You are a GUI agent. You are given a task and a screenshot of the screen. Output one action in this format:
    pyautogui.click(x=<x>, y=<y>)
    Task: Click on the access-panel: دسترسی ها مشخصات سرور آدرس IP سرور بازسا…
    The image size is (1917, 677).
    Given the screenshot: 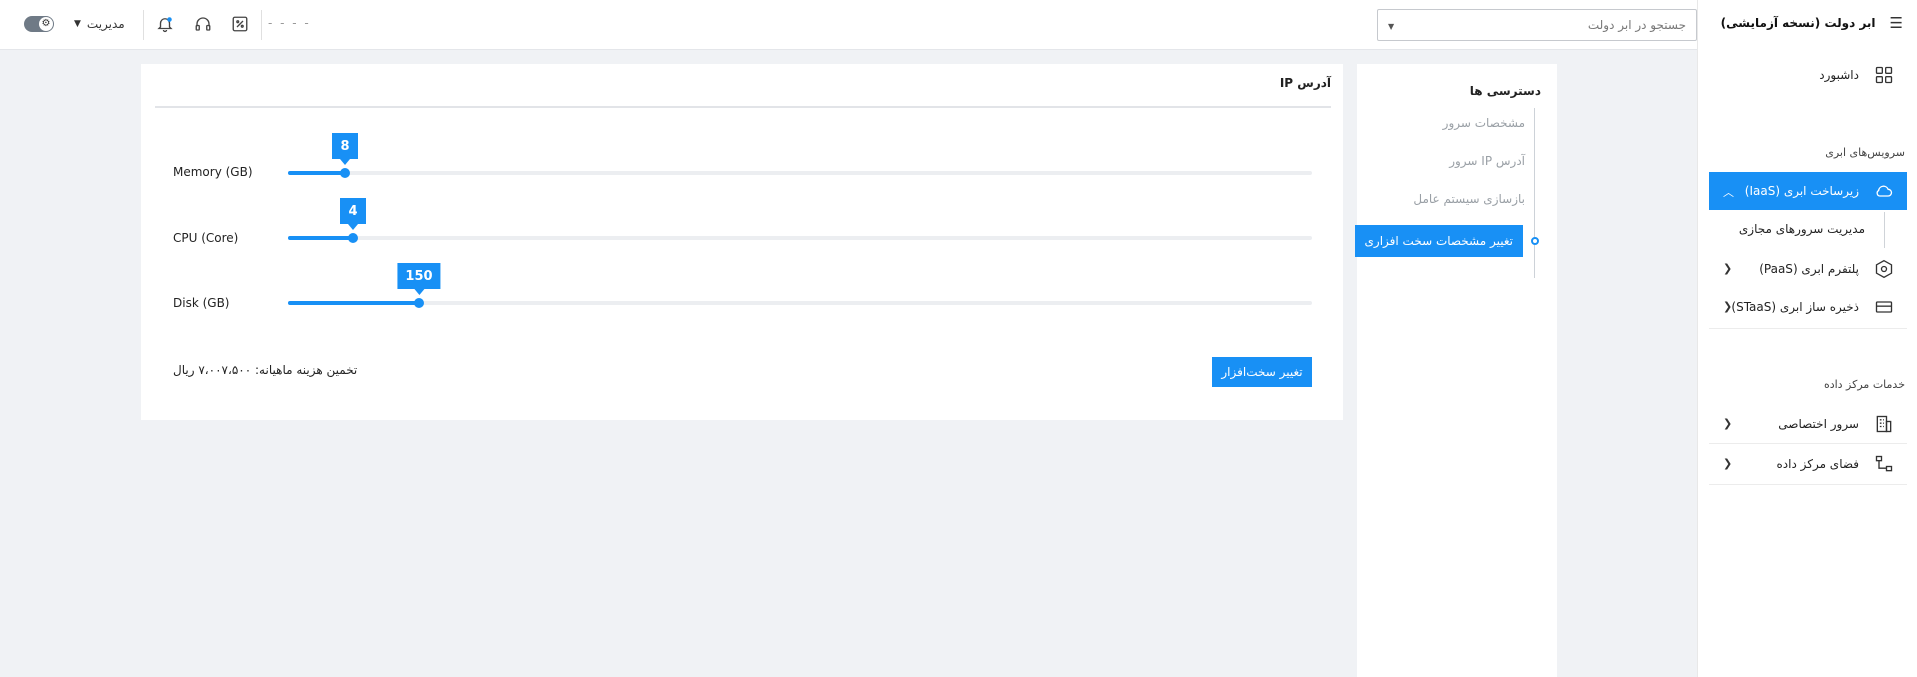 What is the action you would take?
    pyautogui.click(x=1456, y=370)
    